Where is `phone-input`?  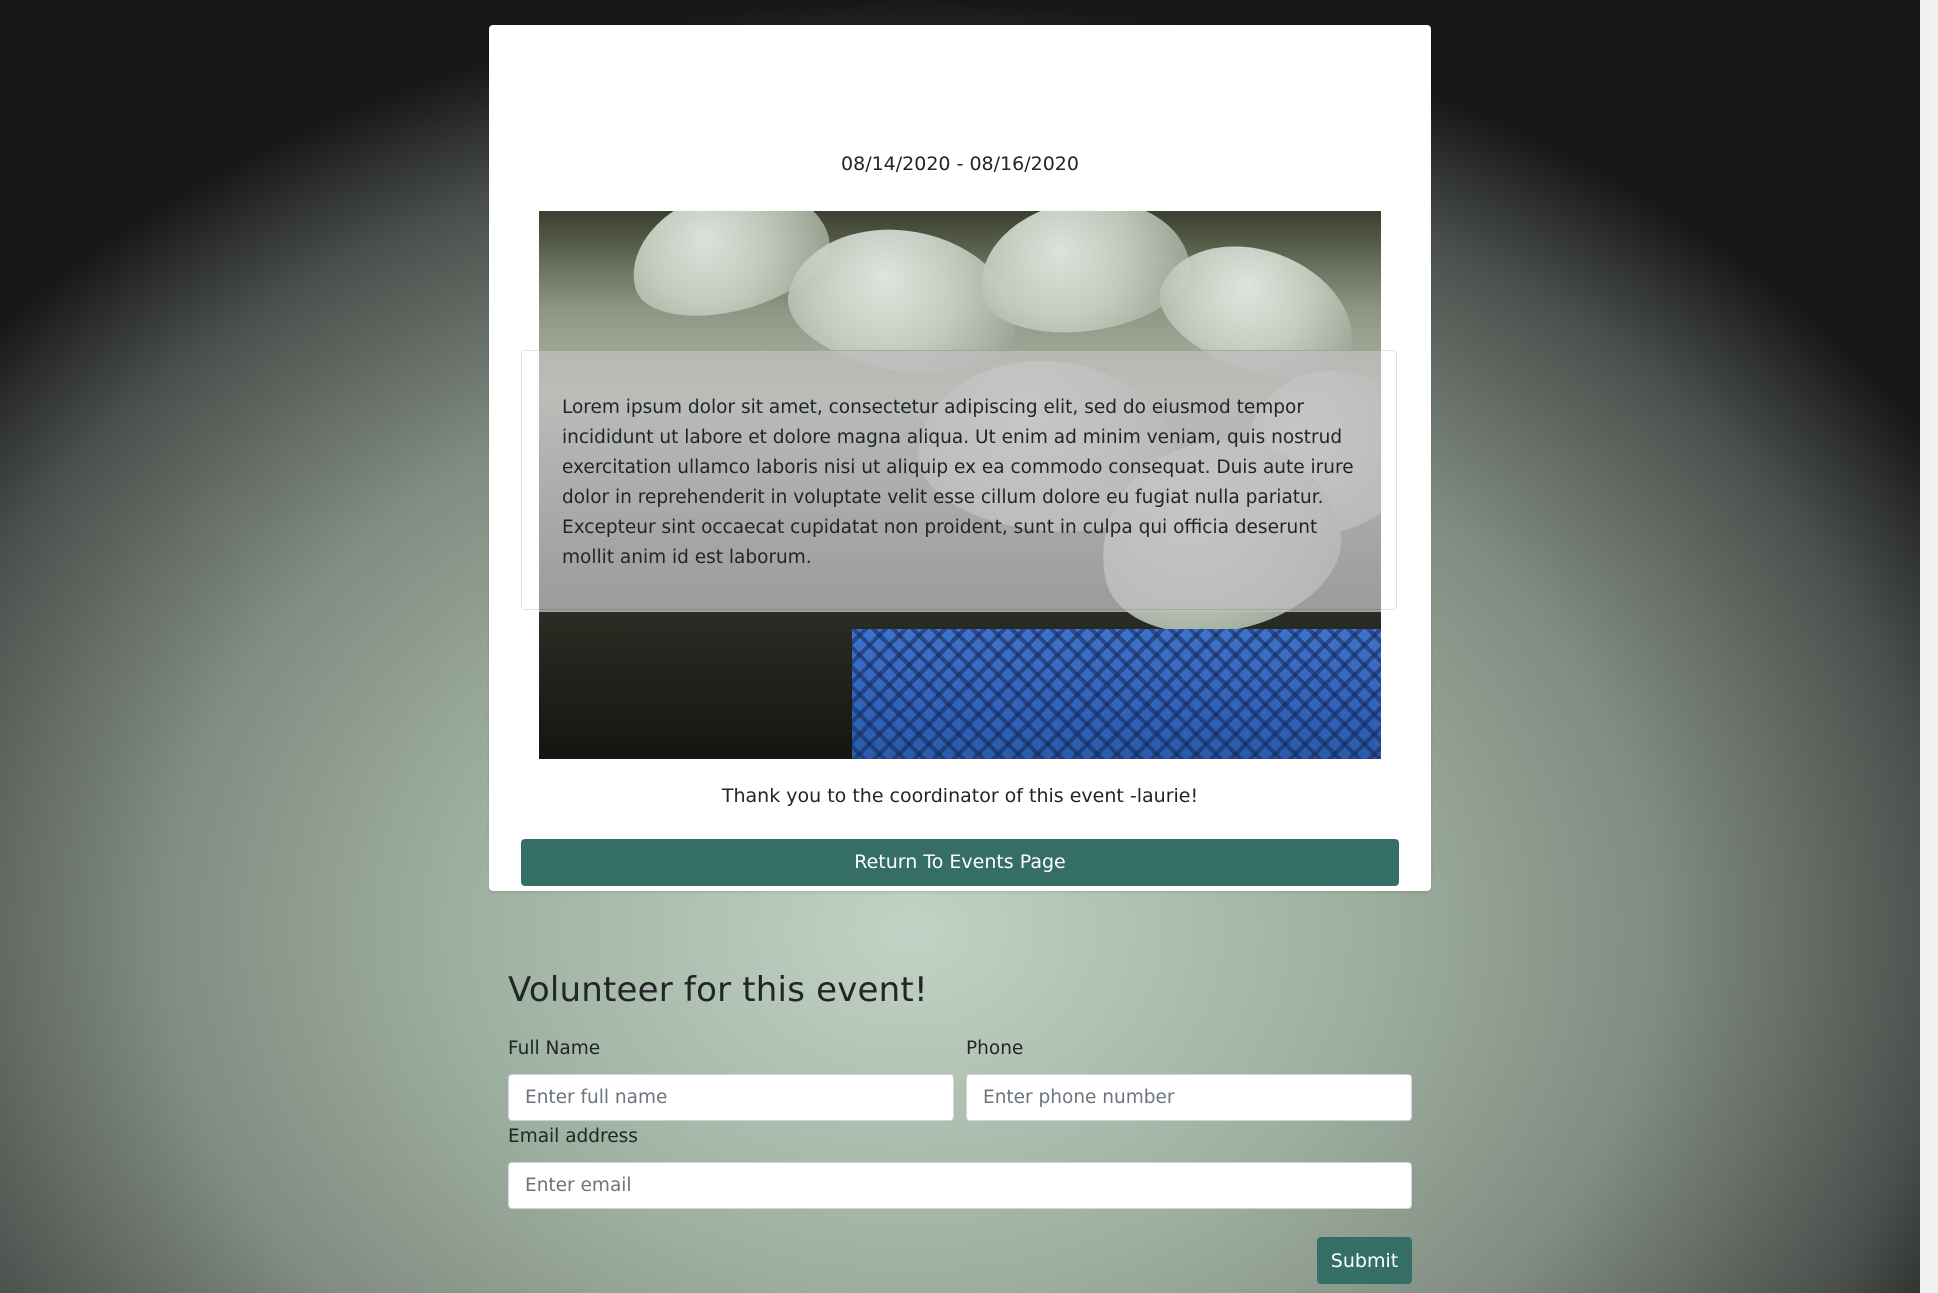 phone-input is located at coordinates (1189, 1097).